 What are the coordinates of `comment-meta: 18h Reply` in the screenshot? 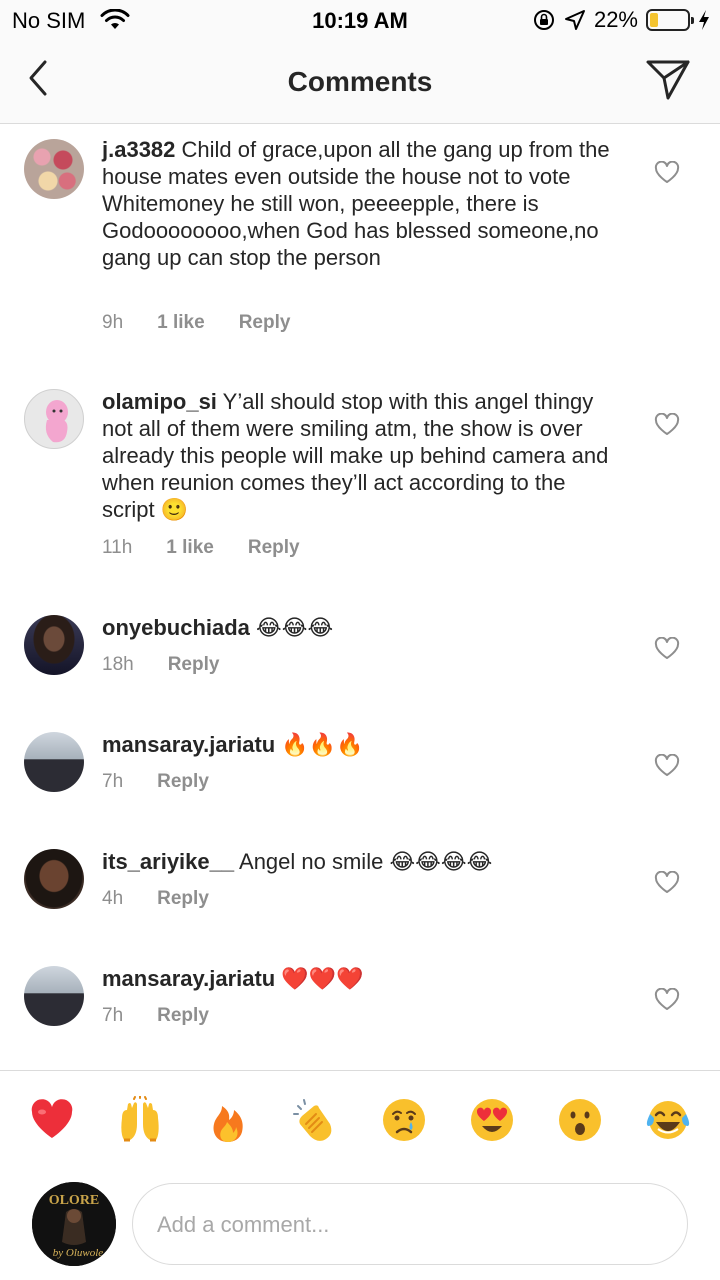 It's located at (177, 665).